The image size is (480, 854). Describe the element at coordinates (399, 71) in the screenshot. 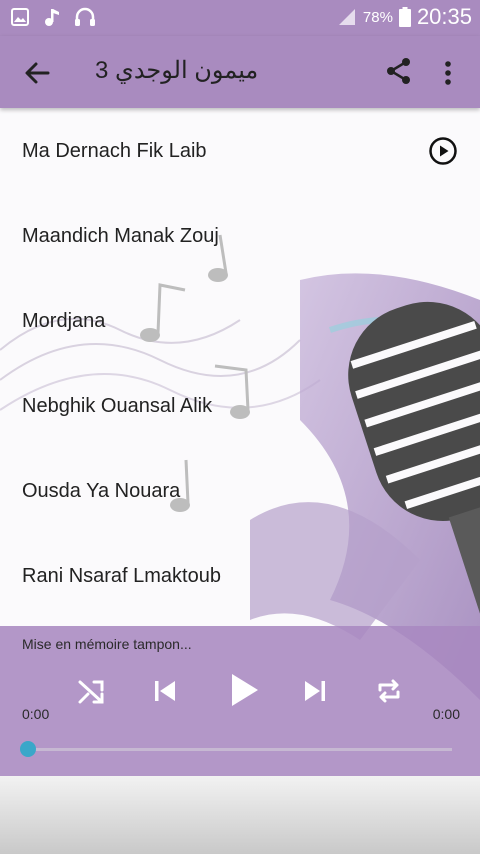

I see `share-icon` at that location.